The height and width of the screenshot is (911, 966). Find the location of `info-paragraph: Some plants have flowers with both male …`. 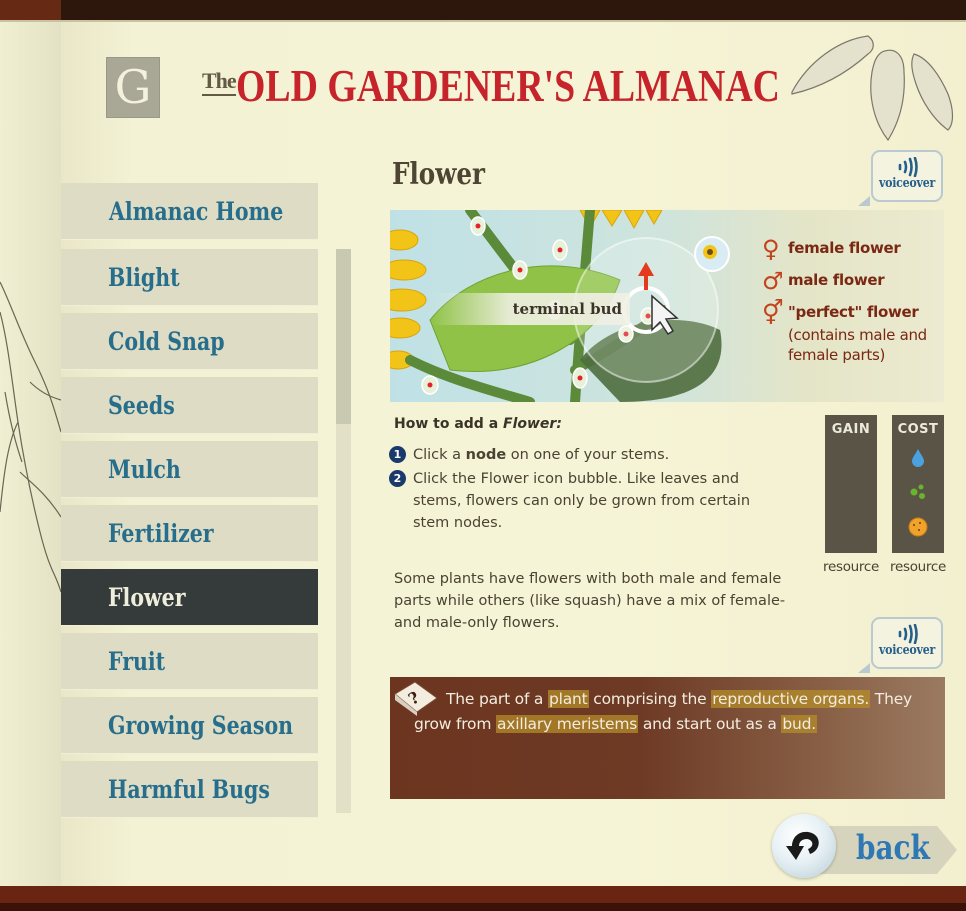

info-paragraph: Some plants have flowers with both male … is located at coordinates (590, 601).